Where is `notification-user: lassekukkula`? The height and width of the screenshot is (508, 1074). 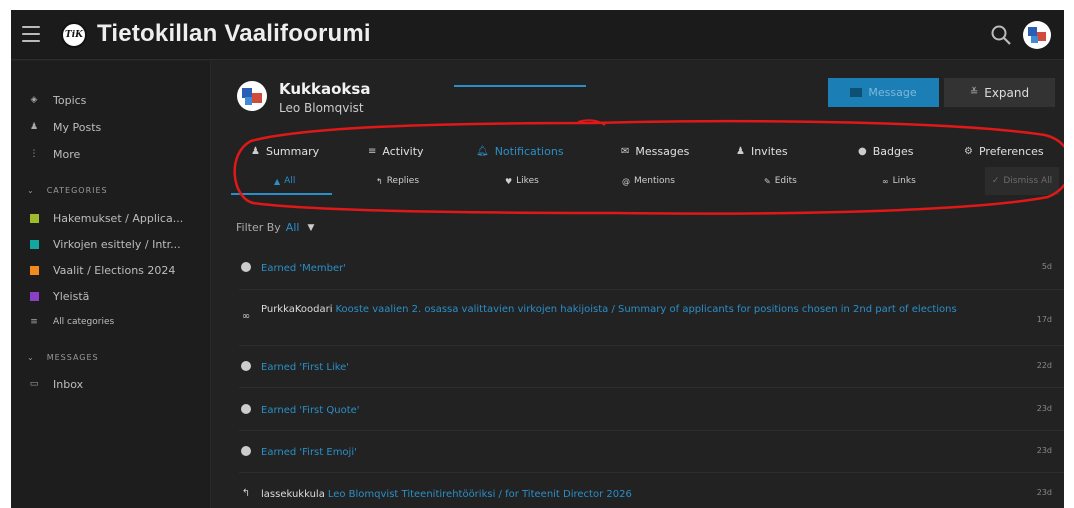 notification-user: lassekukkula is located at coordinates (293, 494).